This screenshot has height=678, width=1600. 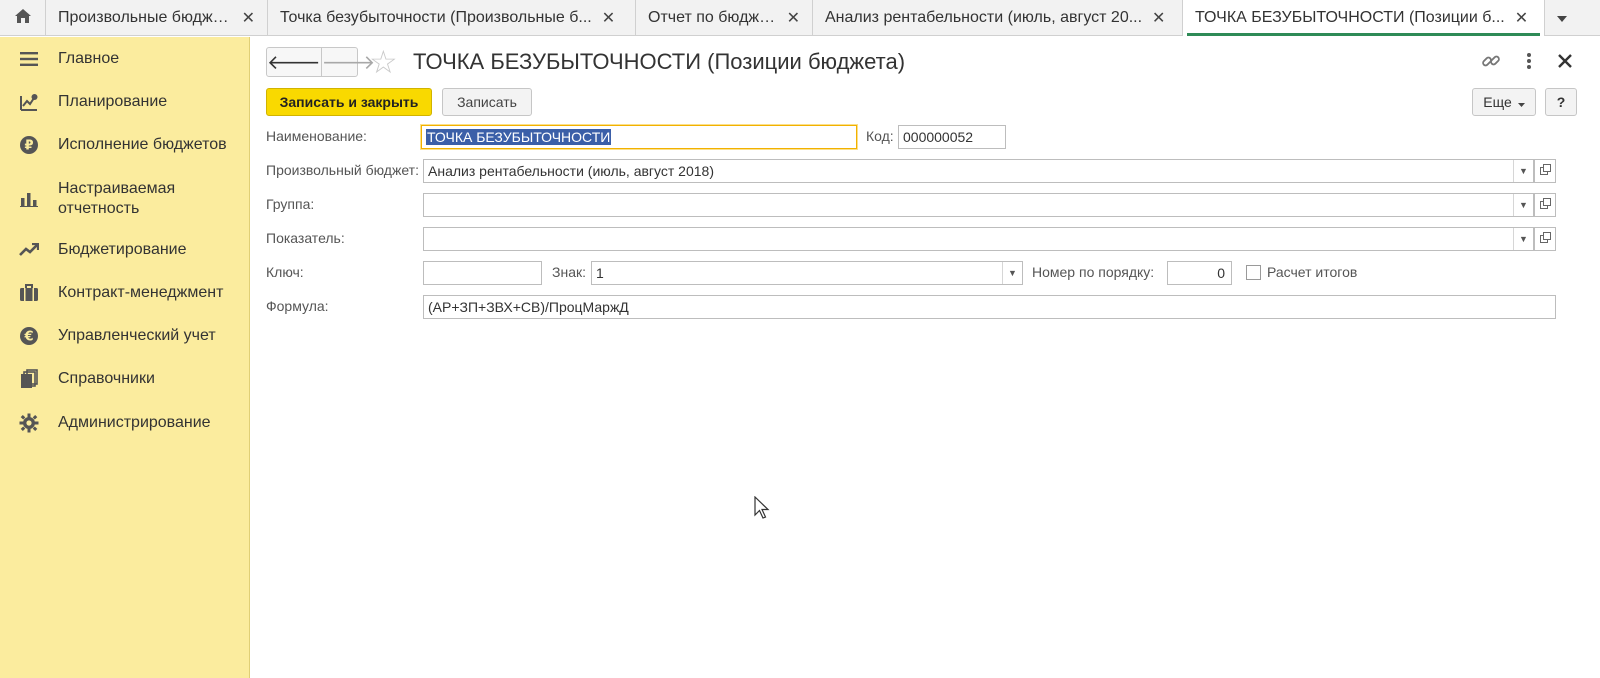 I want to click on sign-field: 1 ▼, so click(x=807, y=273).